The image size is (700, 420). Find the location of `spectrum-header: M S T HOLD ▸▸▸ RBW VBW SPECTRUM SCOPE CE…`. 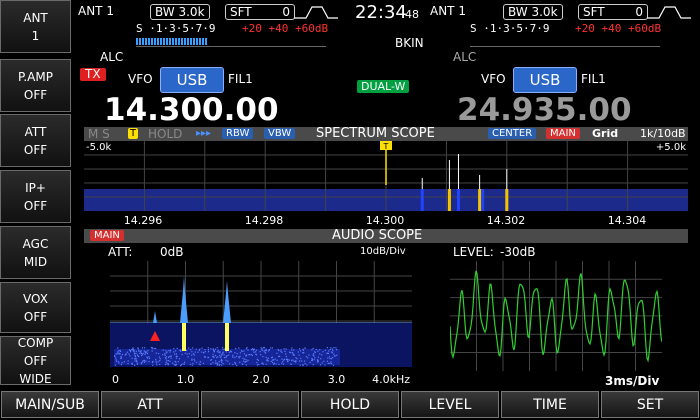

spectrum-header: M S T HOLD ▸▸▸ RBW VBW SPECTRUM SCOPE CE… is located at coordinates (386, 134).